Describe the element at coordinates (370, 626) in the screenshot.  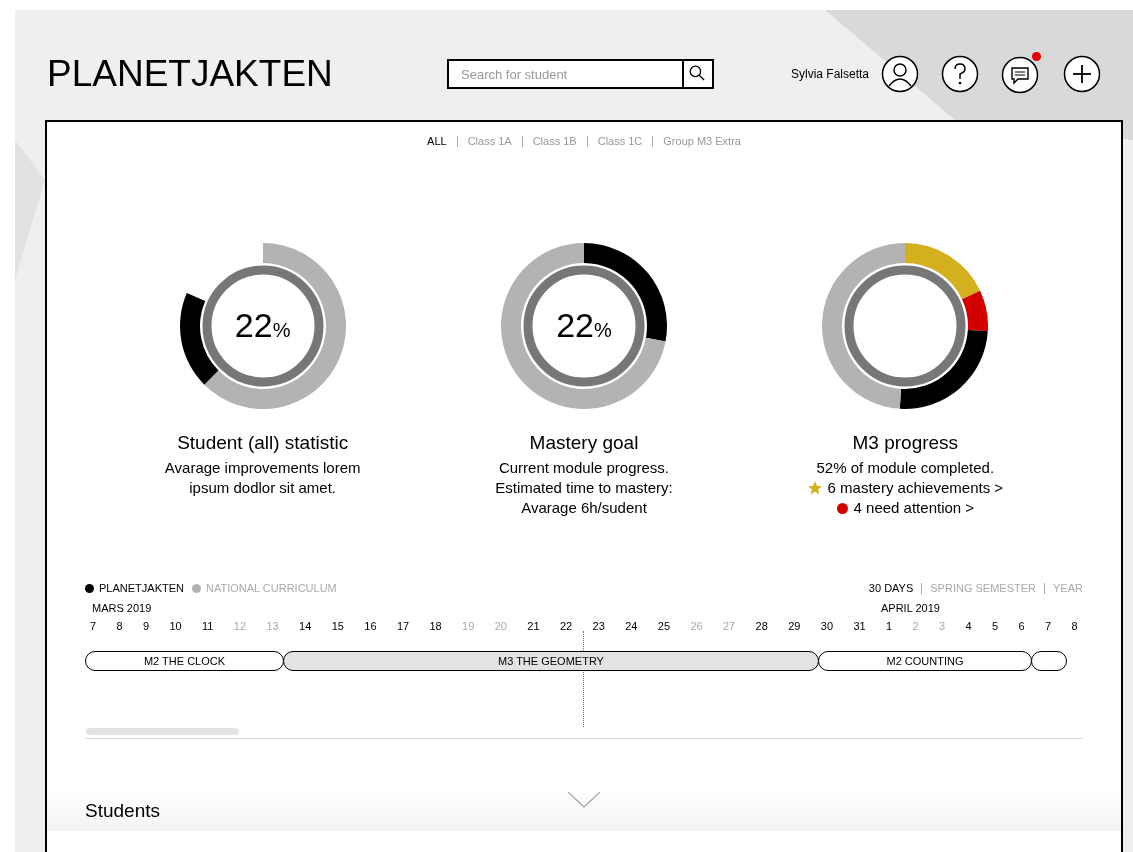
I see `day-number: 16` at that location.